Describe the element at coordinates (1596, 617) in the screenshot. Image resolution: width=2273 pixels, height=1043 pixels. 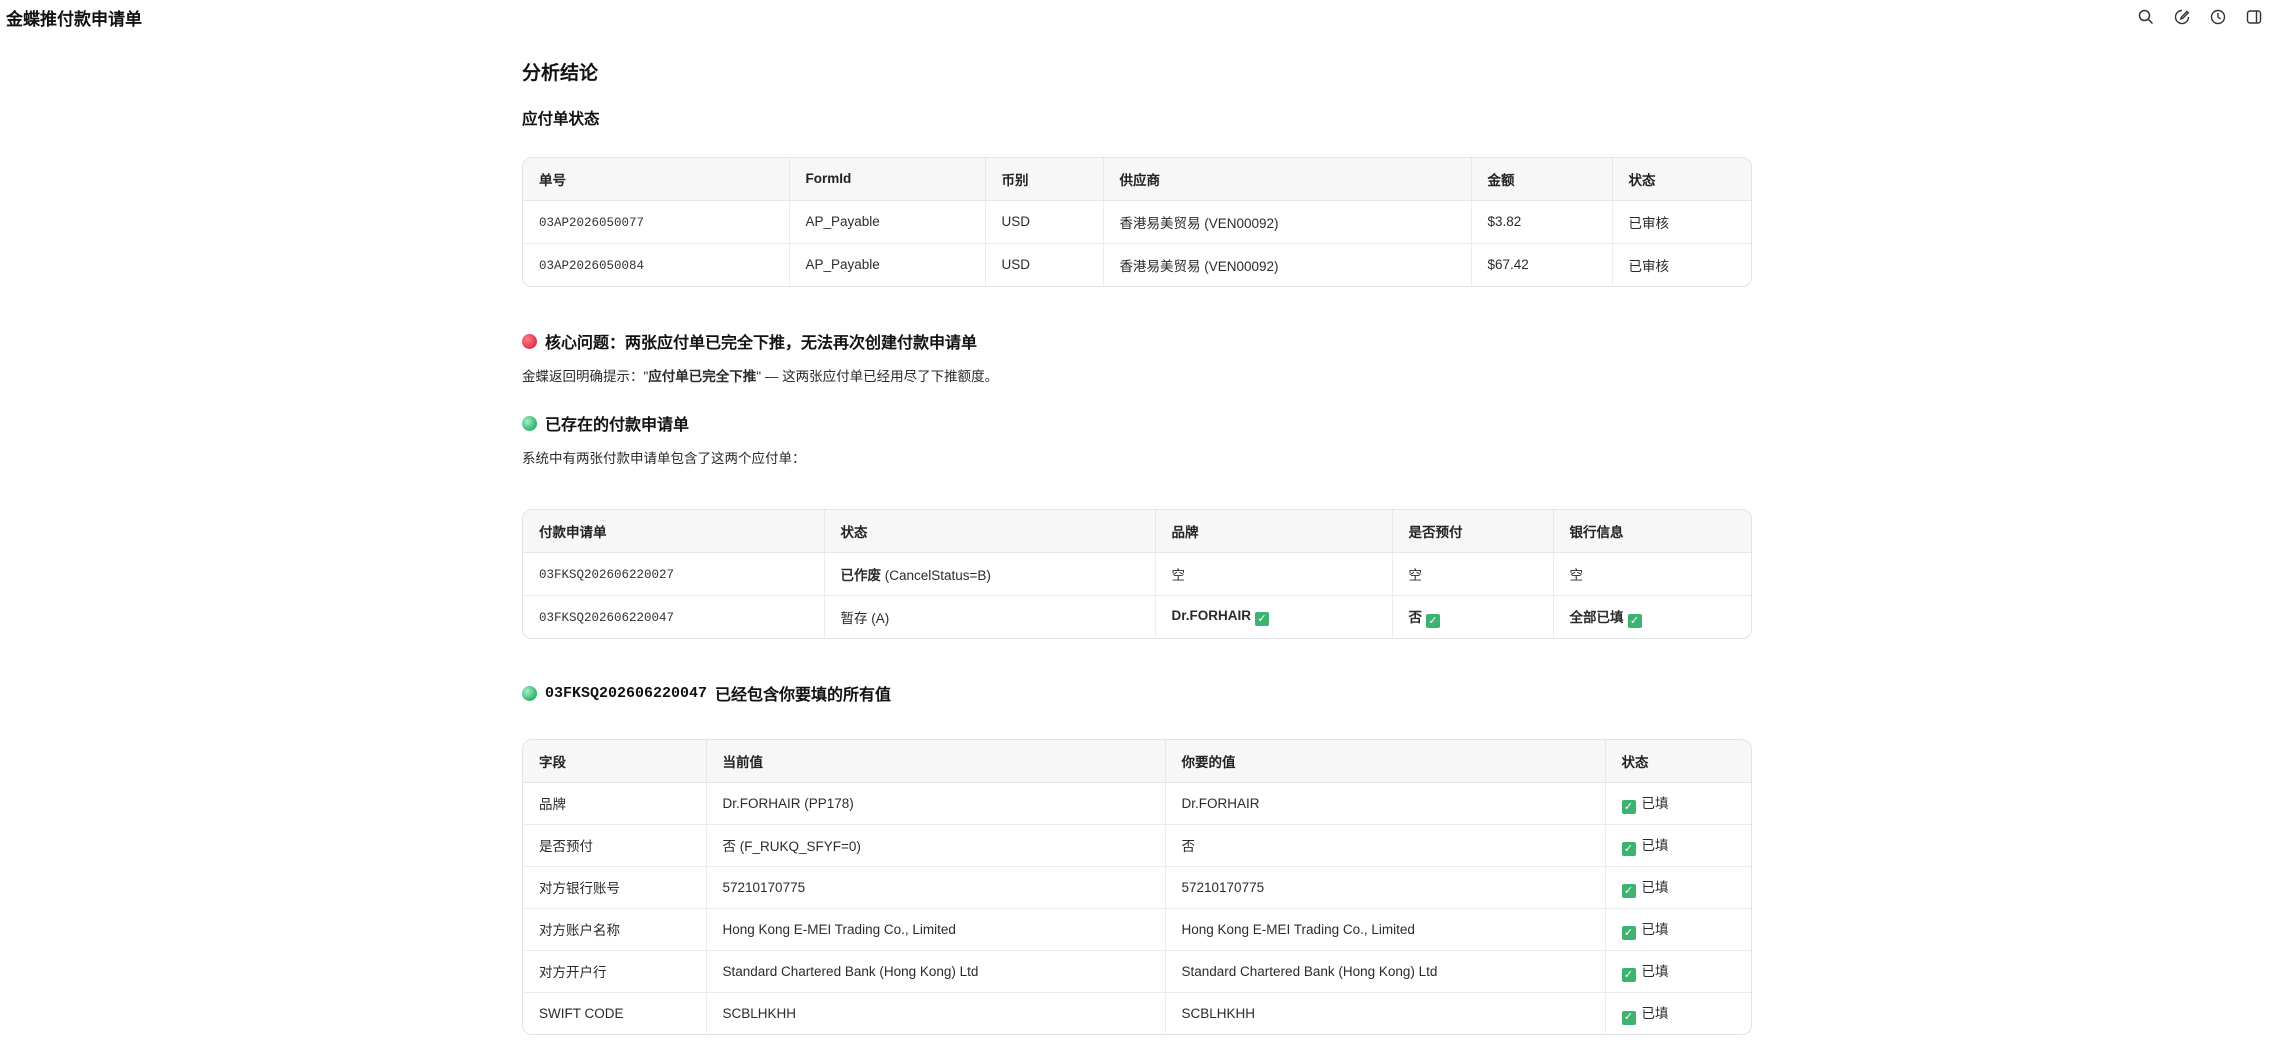
I see `bank-value: 全部已填` at that location.